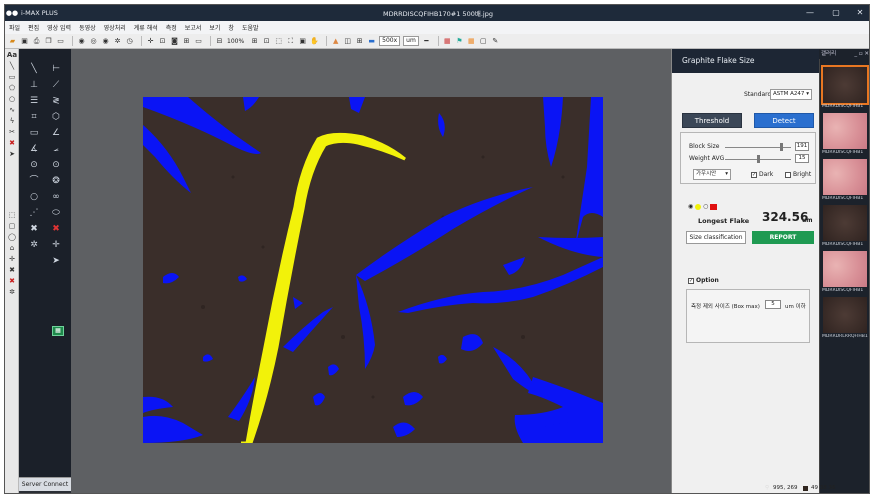  What do you see at coordinates (33, 27) in the screenshot?
I see `menu-edit: 편집` at bounding box center [33, 27].